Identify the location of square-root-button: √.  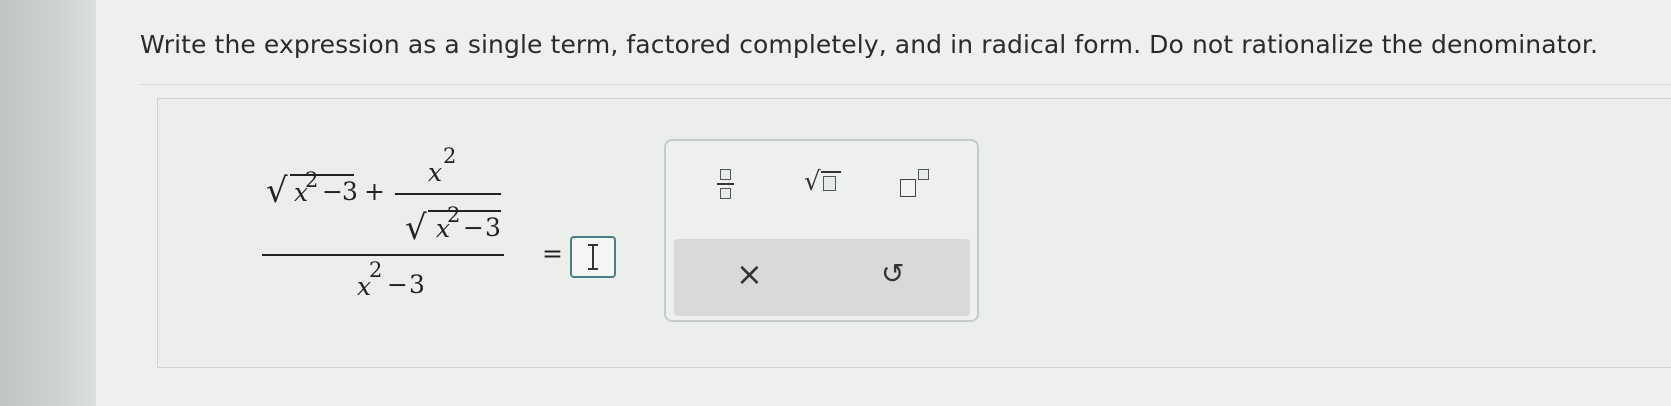
(826, 184).